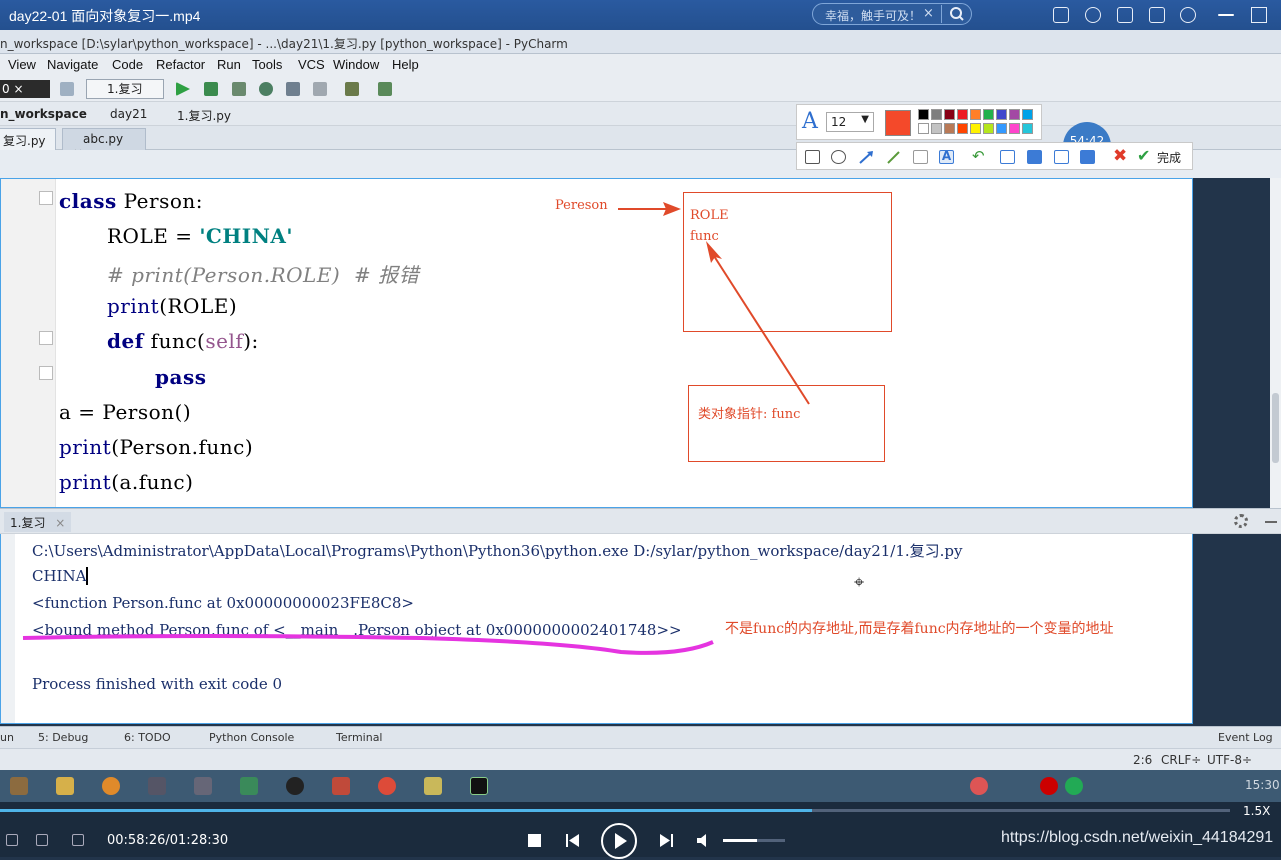 The image size is (1281, 860). Describe the element at coordinates (1007, 157) in the screenshot. I see `save-icon` at that location.